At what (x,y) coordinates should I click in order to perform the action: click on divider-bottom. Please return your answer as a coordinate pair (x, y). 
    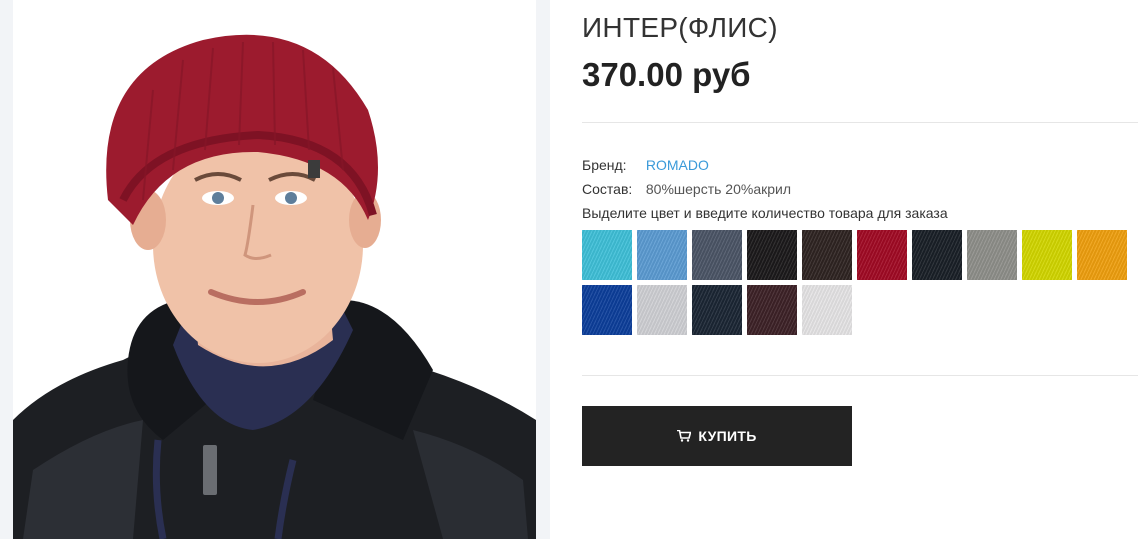
    Looking at the image, I should click on (860, 375).